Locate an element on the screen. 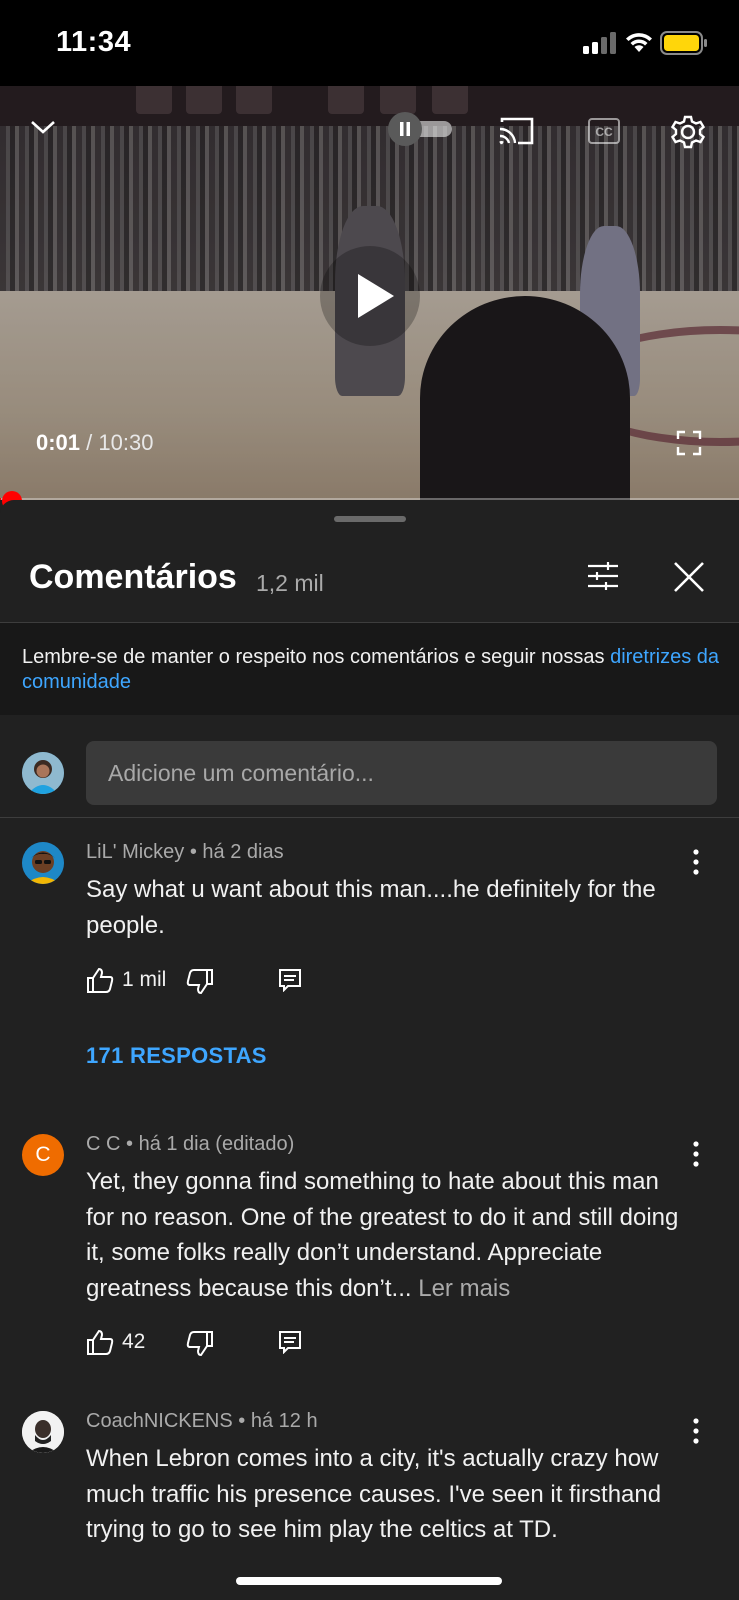 The height and width of the screenshot is (1600, 739). comment-author: CoachNICKENS is located at coordinates (159, 1421).